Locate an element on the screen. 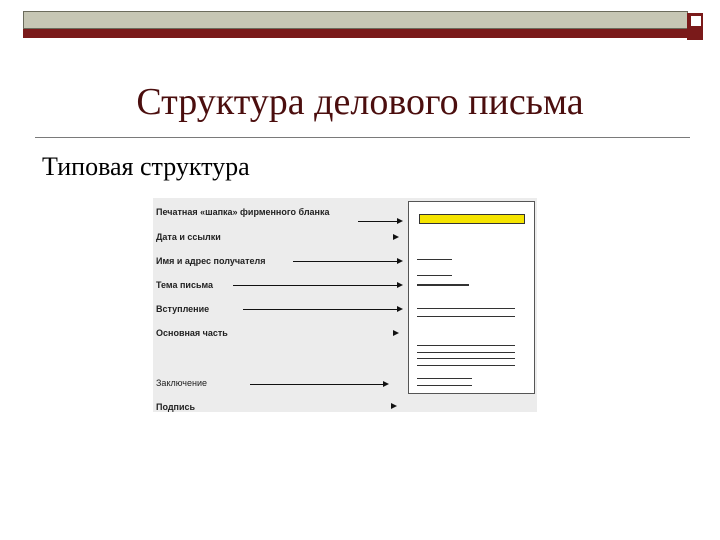 The height and width of the screenshot is (540, 720). label-closing: Заключение is located at coordinates (181, 383).